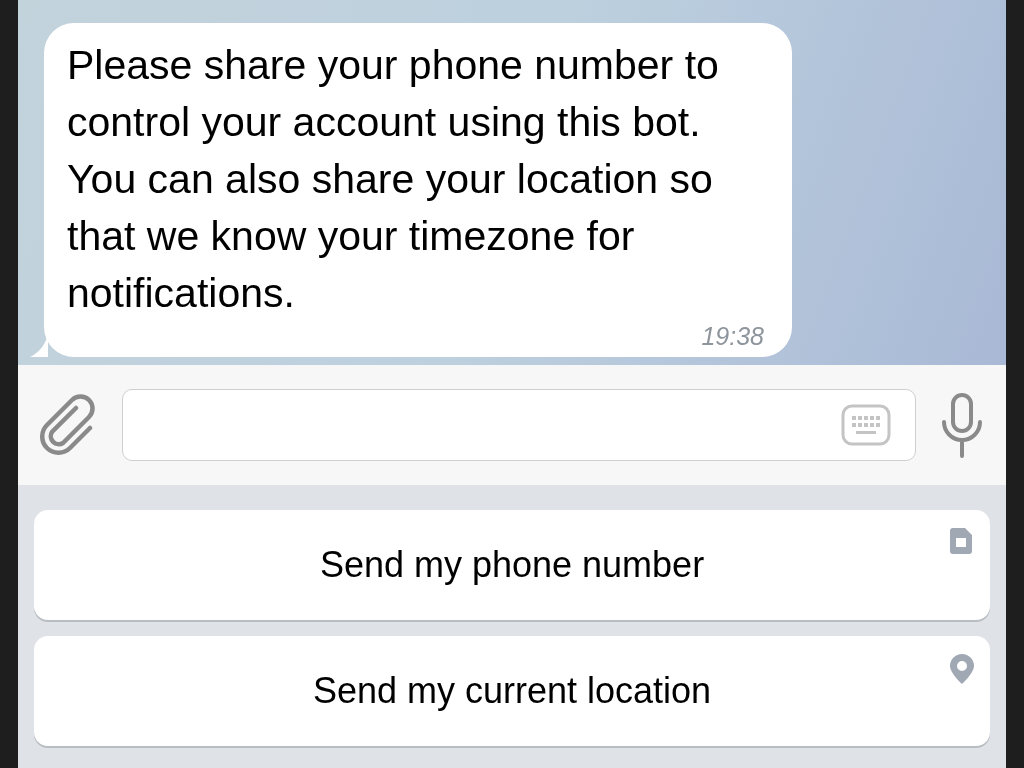  I want to click on location-pin-icon, so click(962, 669).